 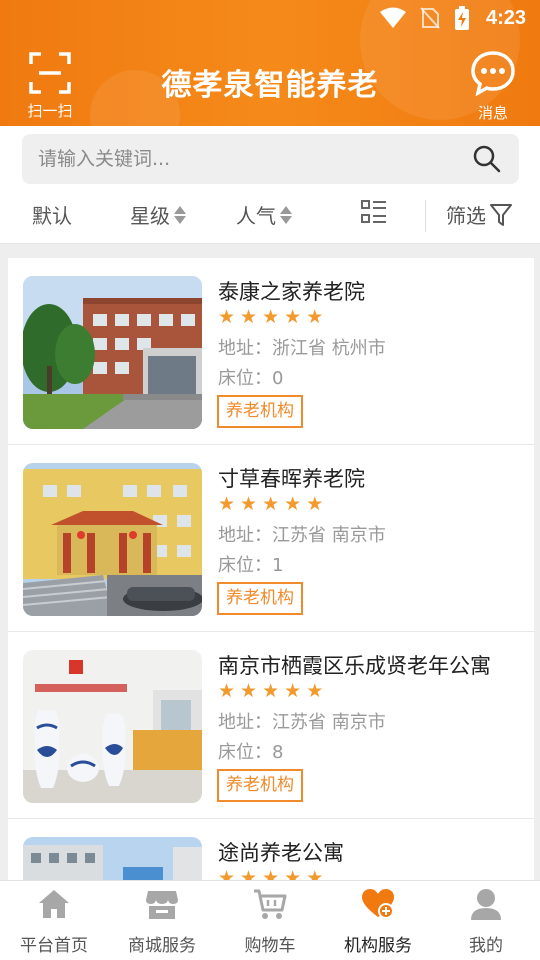 What do you see at coordinates (493, 74) in the screenshot?
I see `chat-bubble-icon` at bounding box center [493, 74].